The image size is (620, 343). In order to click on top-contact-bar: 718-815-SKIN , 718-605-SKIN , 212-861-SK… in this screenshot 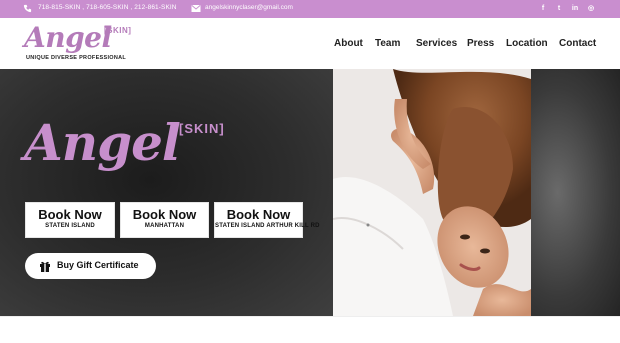, I will do `click(310, 9)`.